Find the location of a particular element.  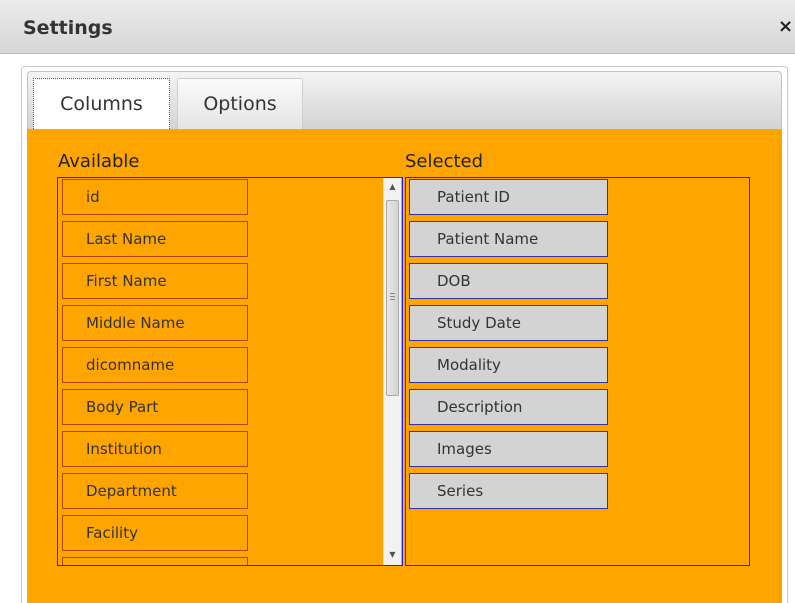

available-item-first-name: First Name is located at coordinates (155, 281).